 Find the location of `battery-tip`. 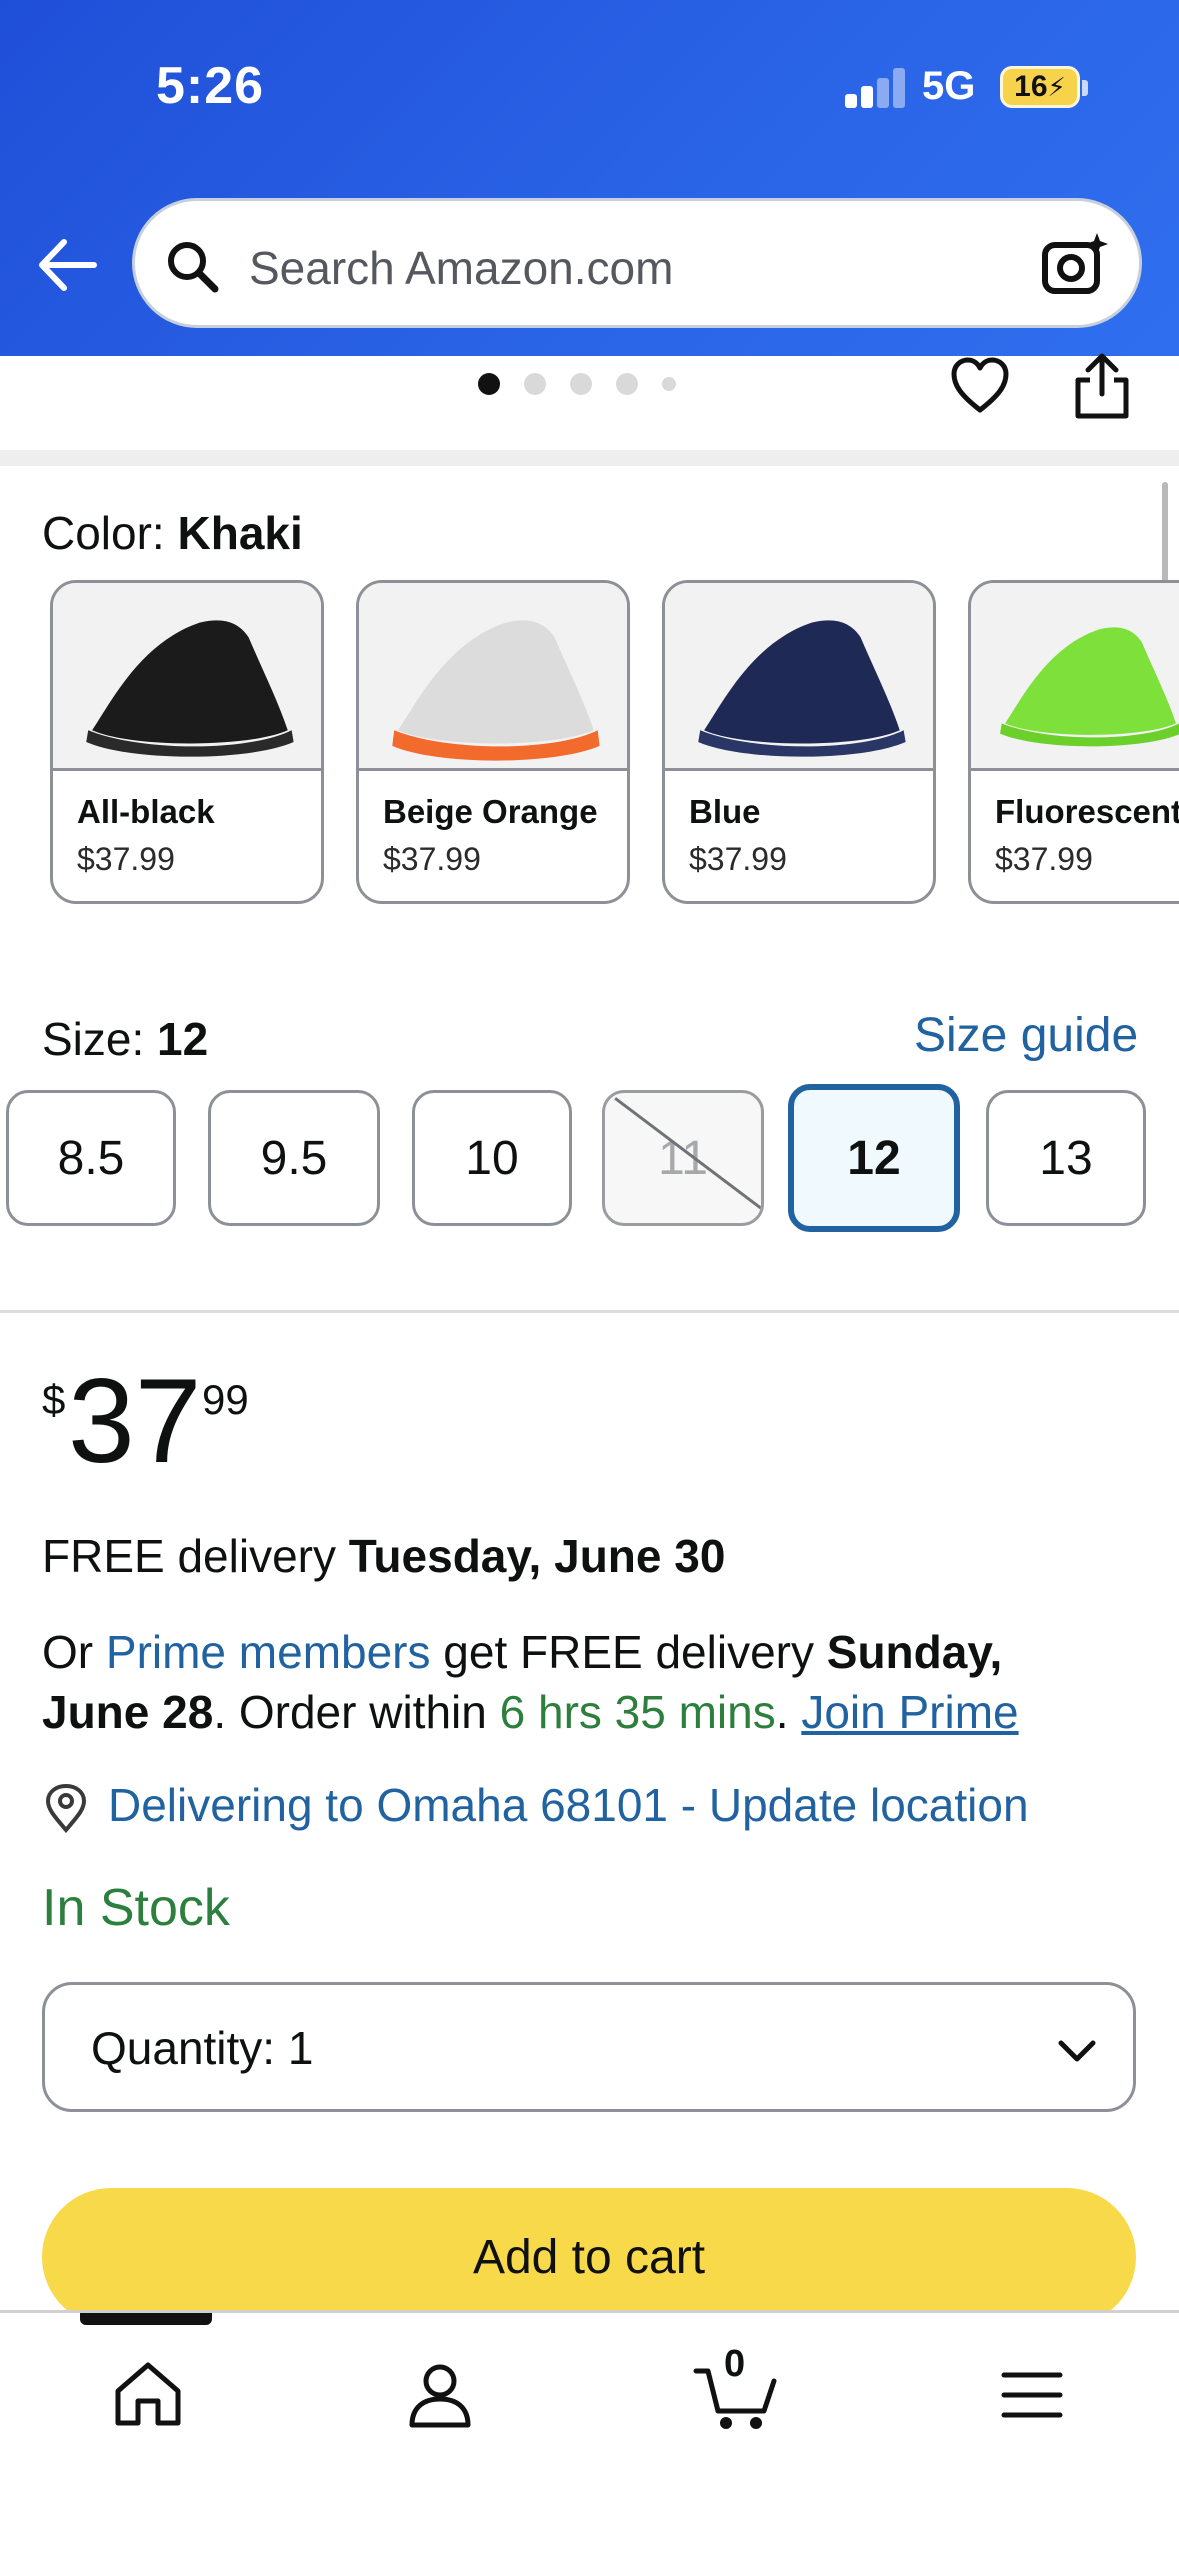

battery-tip is located at coordinates (1085, 88).